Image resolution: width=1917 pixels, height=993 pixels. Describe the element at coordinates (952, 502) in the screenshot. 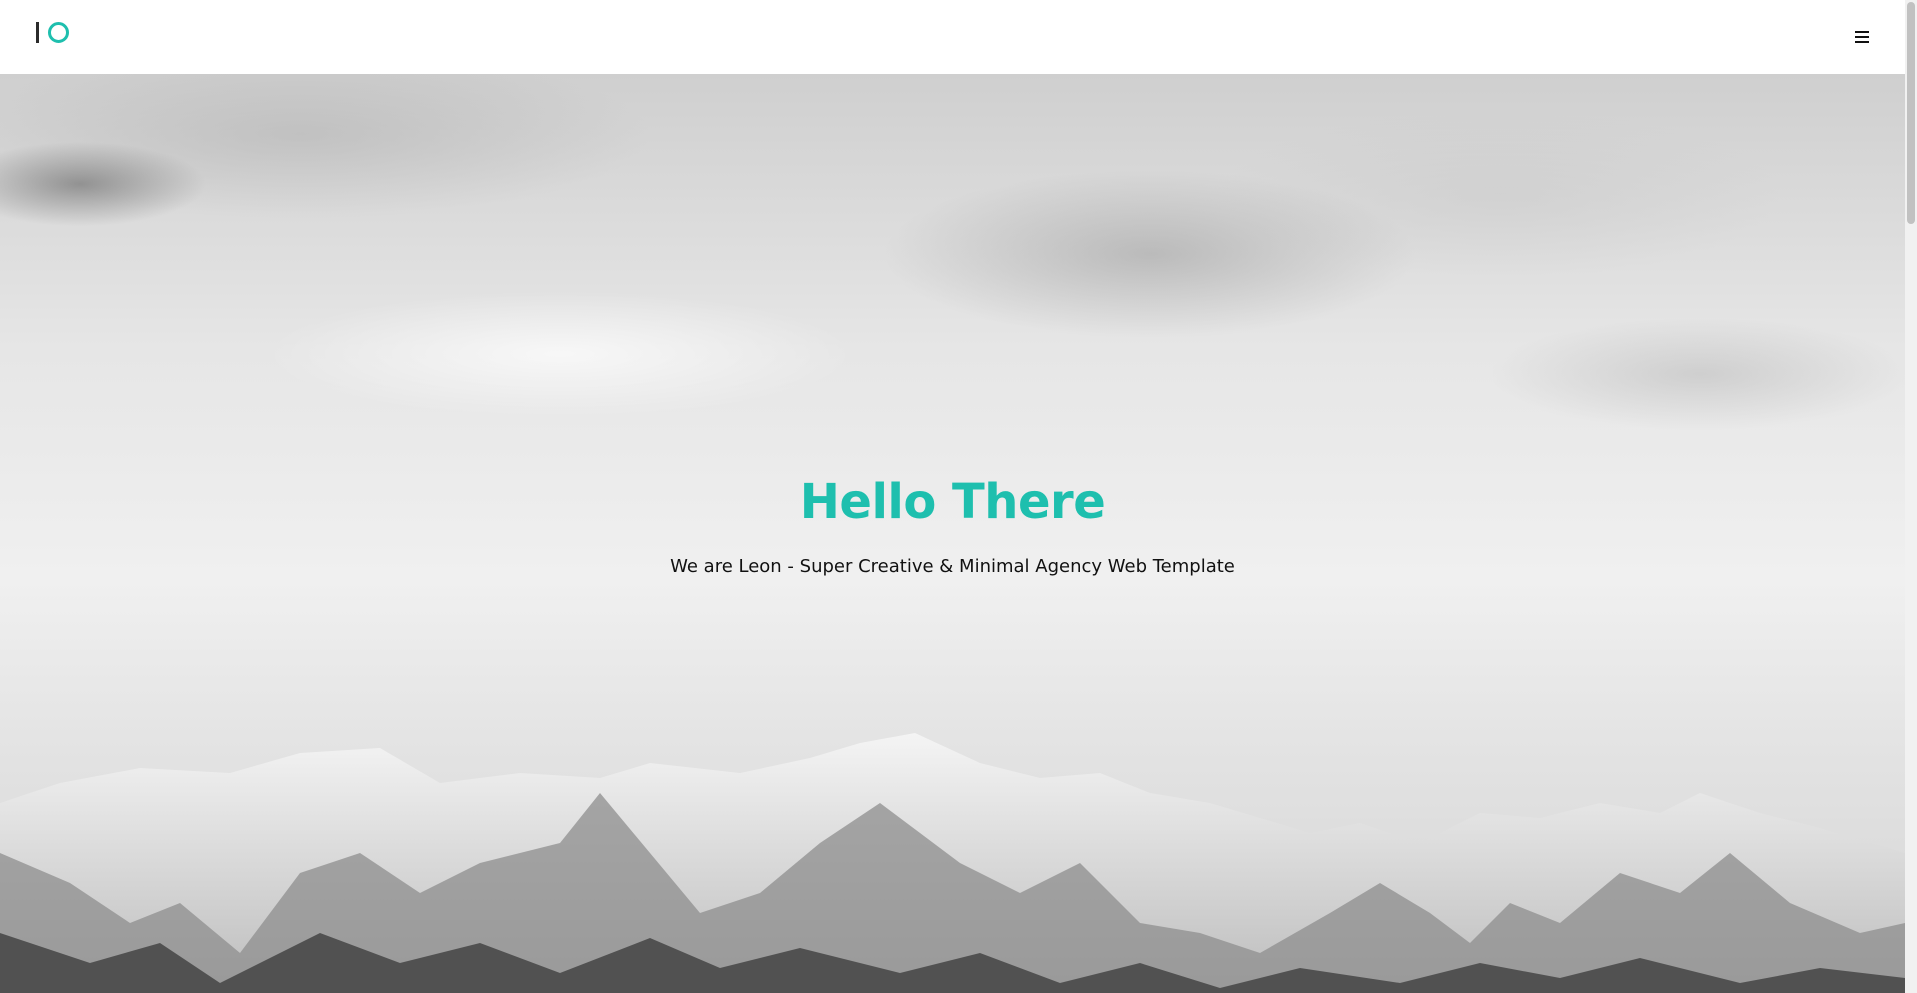

I see `hero-title: Hello There` at that location.